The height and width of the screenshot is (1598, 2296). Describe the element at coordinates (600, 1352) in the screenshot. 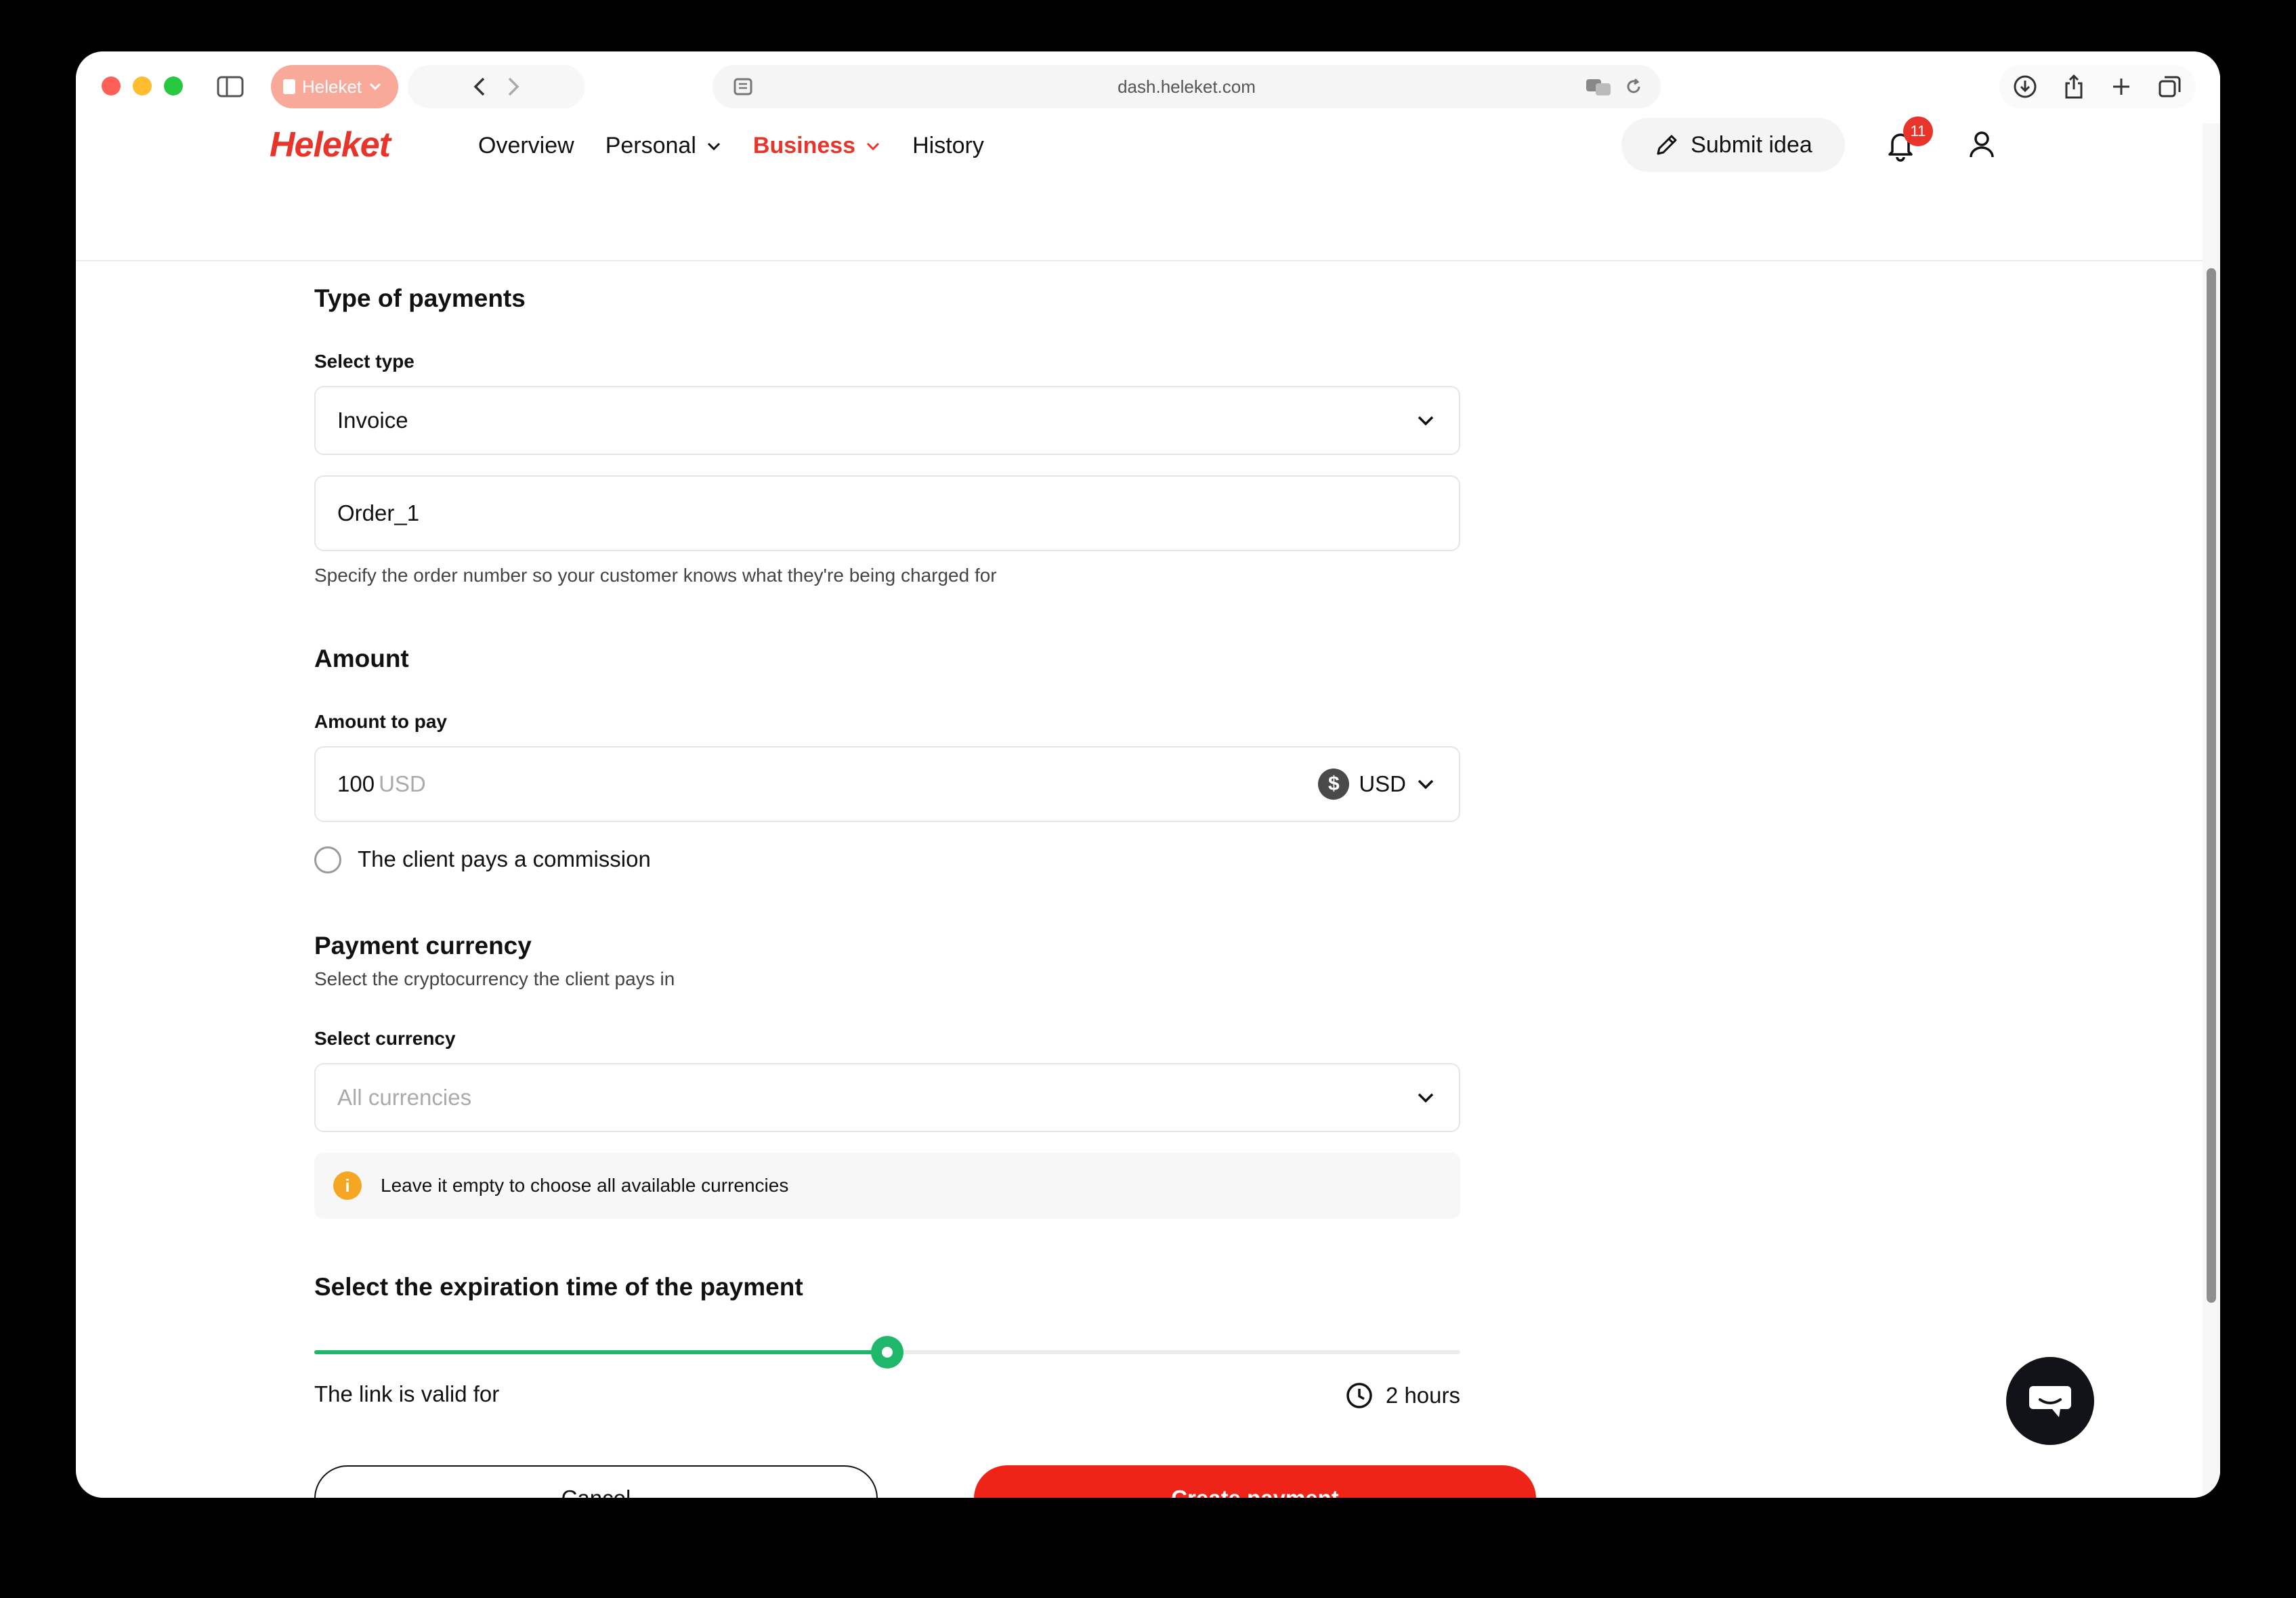

I see `expiration-slider-fill` at that location.